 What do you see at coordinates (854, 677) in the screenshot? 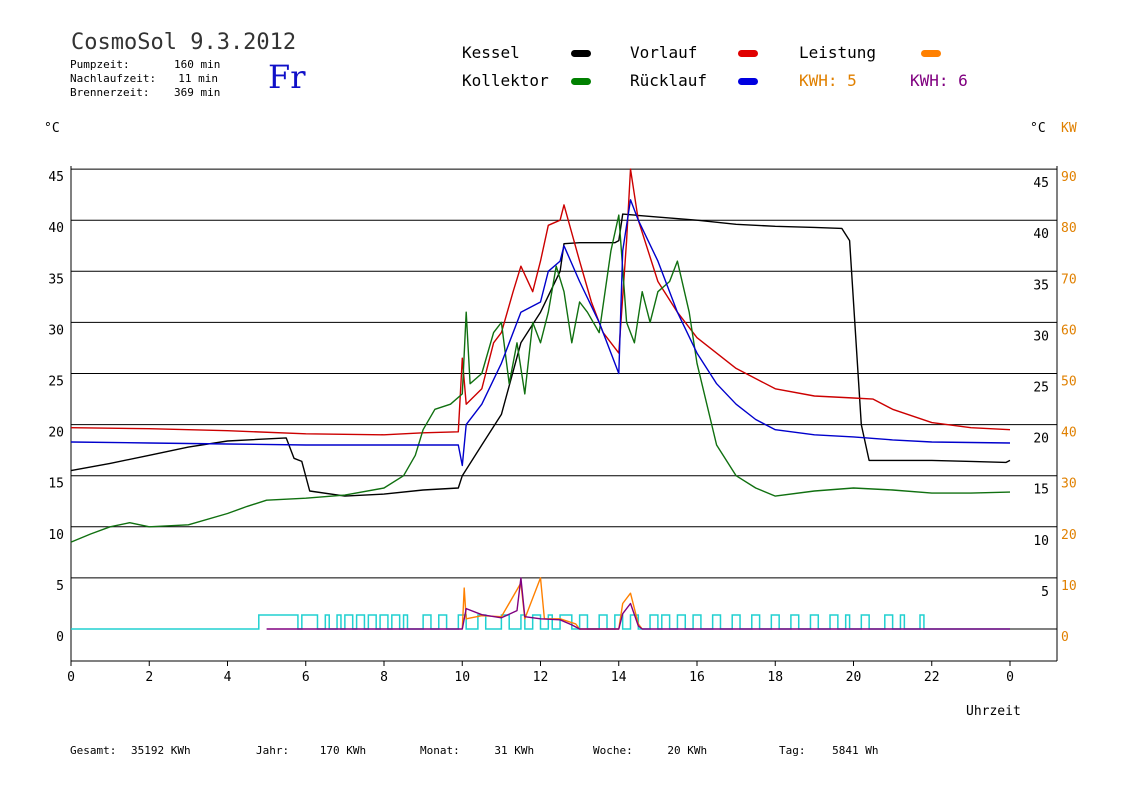
I see `x-tick-label: 20` at bounding box center [854, 677].